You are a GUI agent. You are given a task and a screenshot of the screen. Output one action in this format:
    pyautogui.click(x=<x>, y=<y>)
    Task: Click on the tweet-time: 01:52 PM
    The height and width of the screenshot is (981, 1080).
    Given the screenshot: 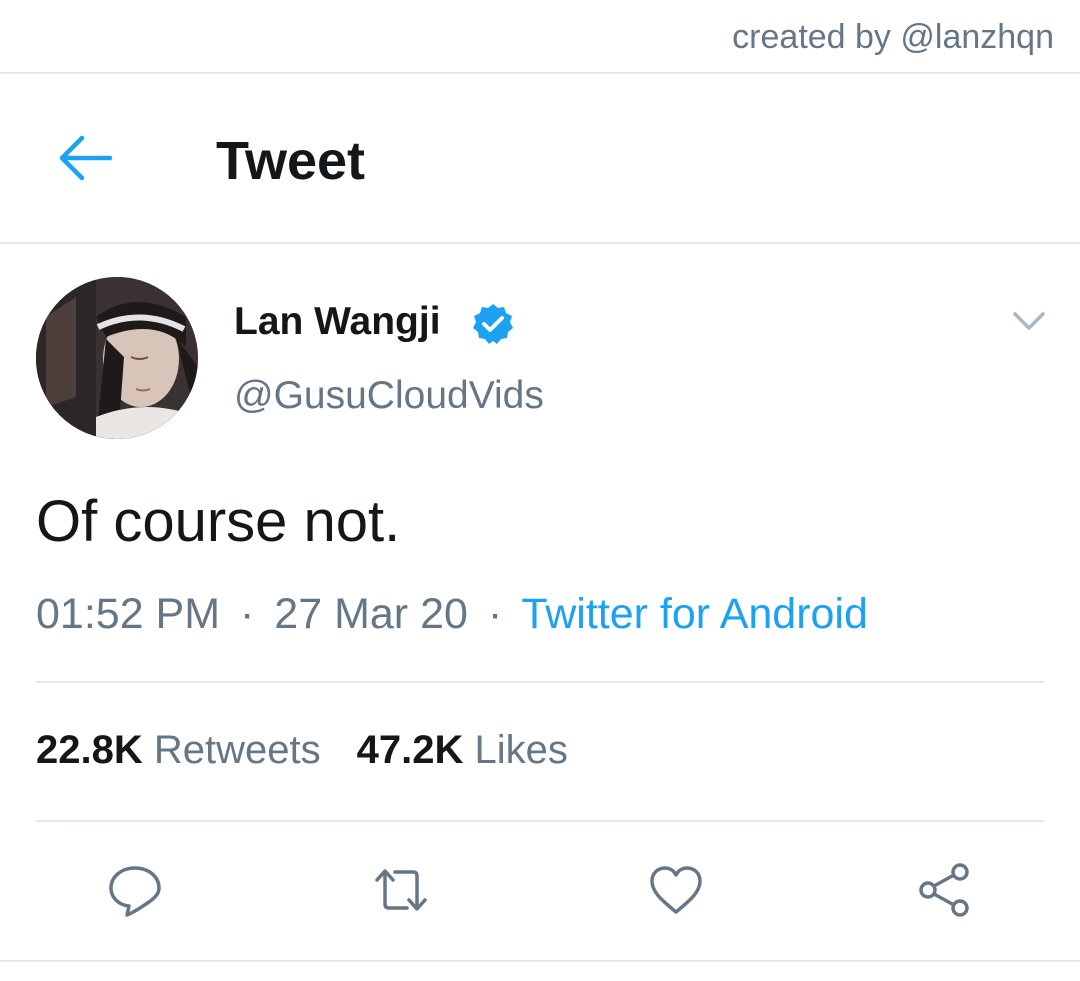 What is the action you would take?
    pyautogui.click(x=128, y=614)
    